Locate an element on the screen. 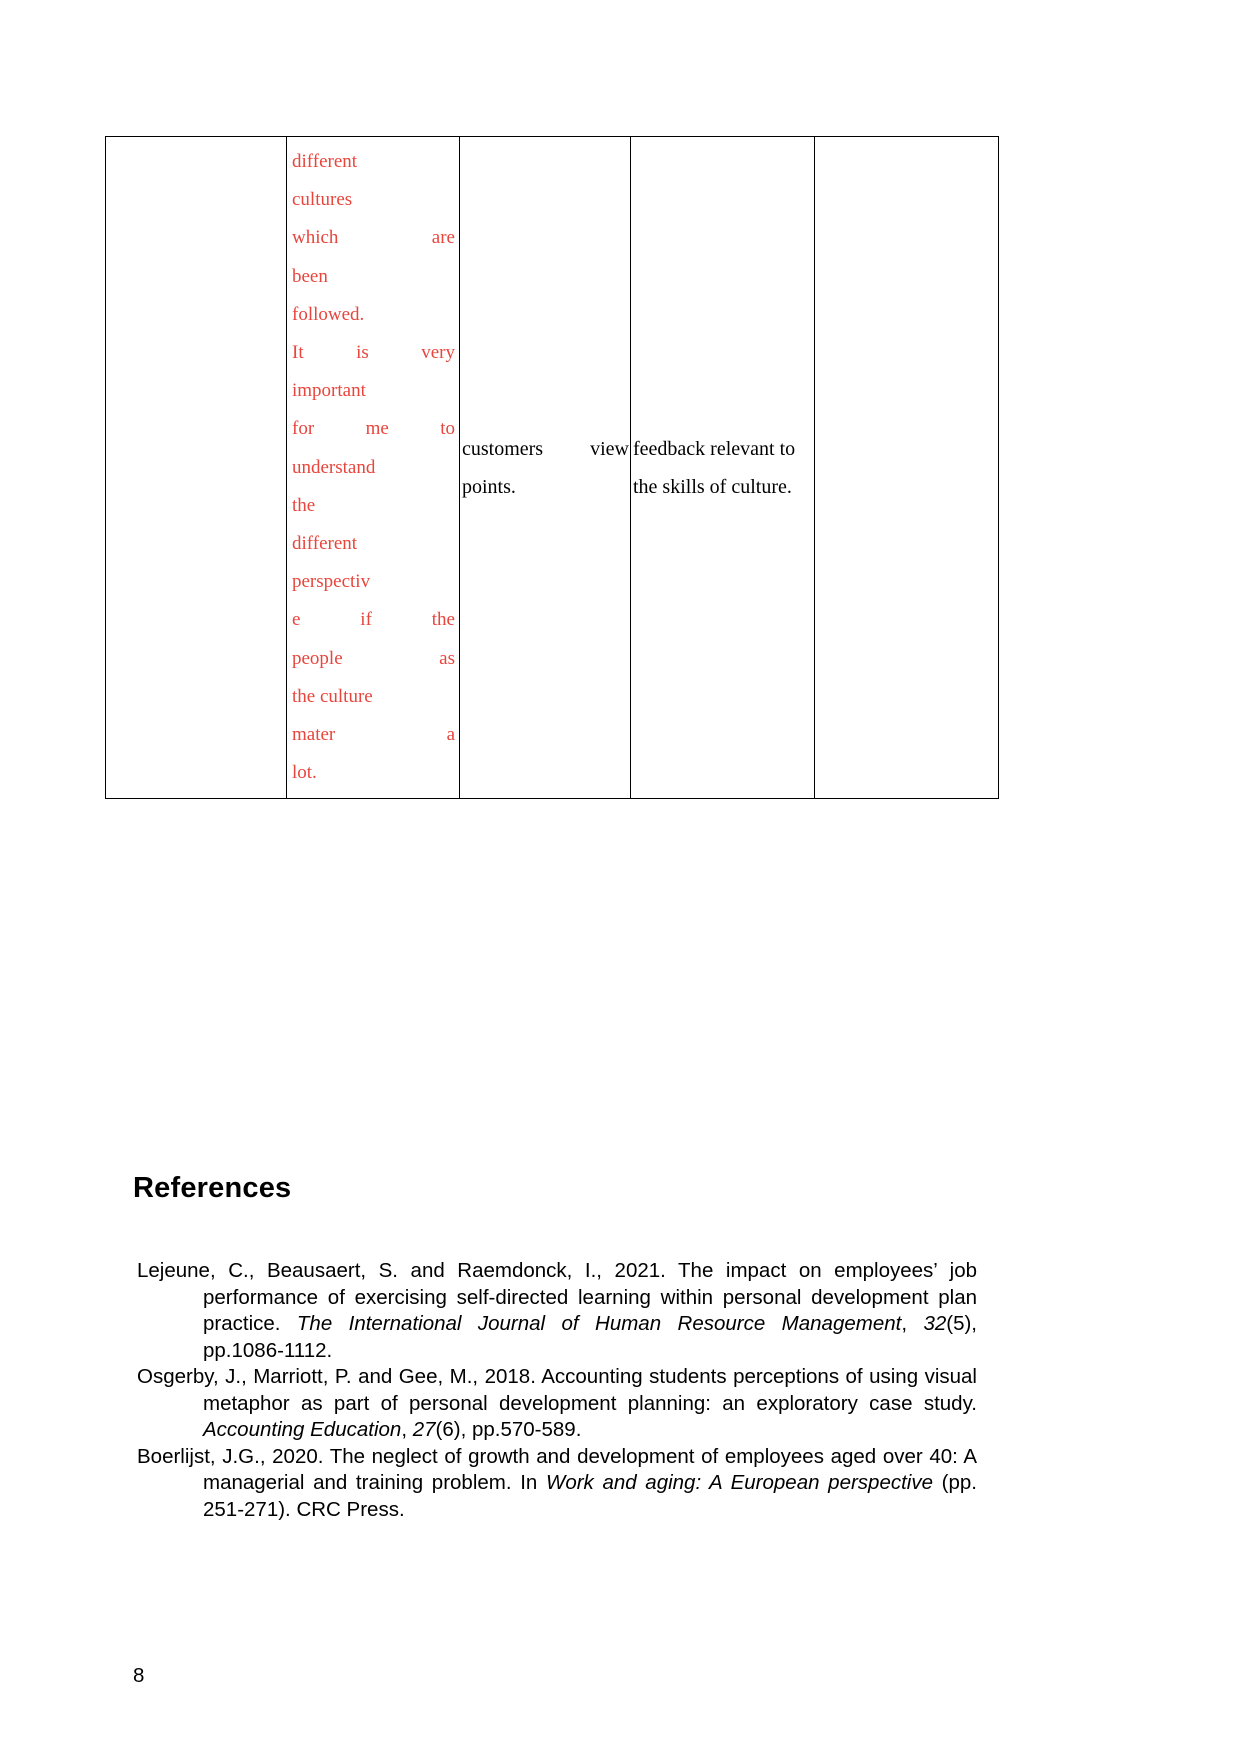 This screenshot has height=1754, width=1241. cell-4-line: feedback relevant to is located at coordinates (714, 448).